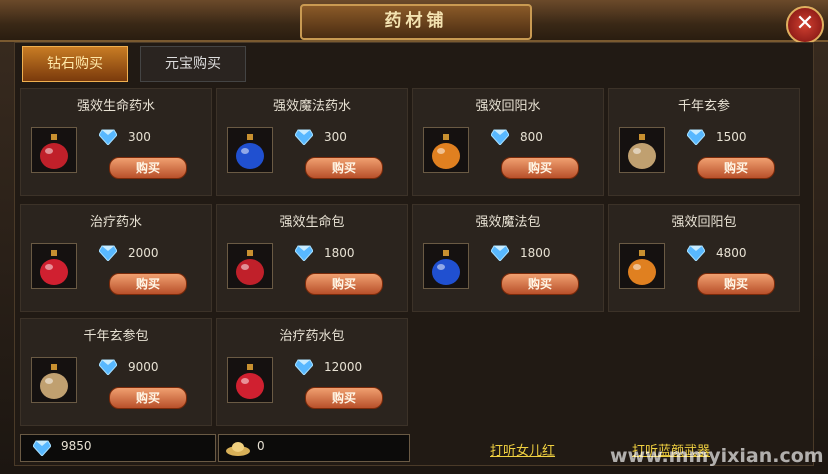 This screenshot has width=828, height=474. What do you see at coordinates (250, 266) in the screenshot?
I see `red-potion-pack-icon` at bounding box center [250, 266].